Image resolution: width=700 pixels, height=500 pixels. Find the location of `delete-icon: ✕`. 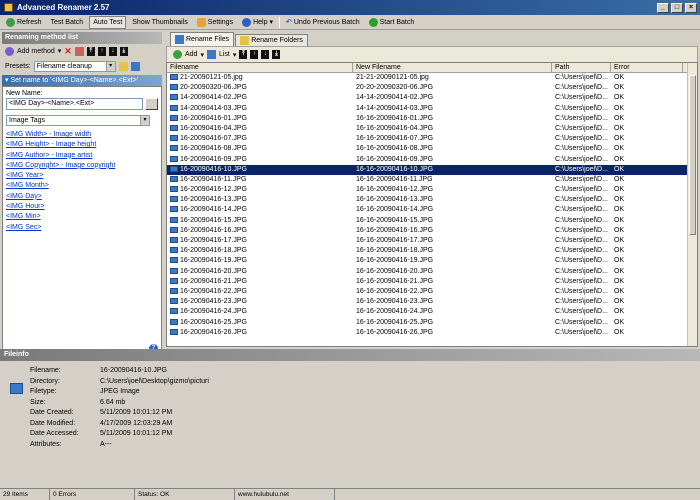

delete-icon: ✕ is located at coordinates (68, 51).